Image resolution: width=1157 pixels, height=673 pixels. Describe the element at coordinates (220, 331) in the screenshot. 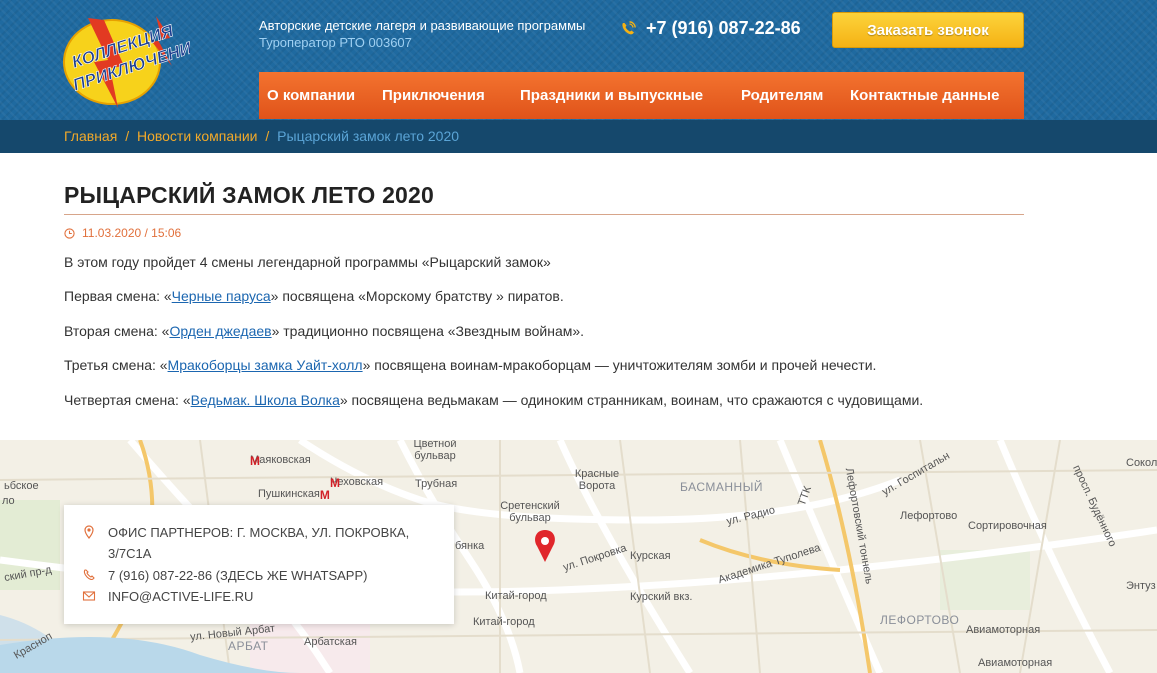

I see `shift-link-jedi-order: Орден джедаев` at that location.